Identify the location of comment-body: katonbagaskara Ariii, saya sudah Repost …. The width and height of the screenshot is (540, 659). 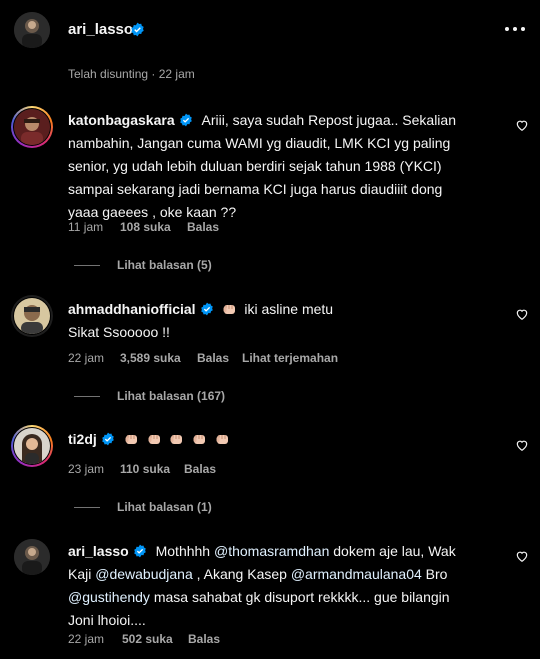
(278, 166).